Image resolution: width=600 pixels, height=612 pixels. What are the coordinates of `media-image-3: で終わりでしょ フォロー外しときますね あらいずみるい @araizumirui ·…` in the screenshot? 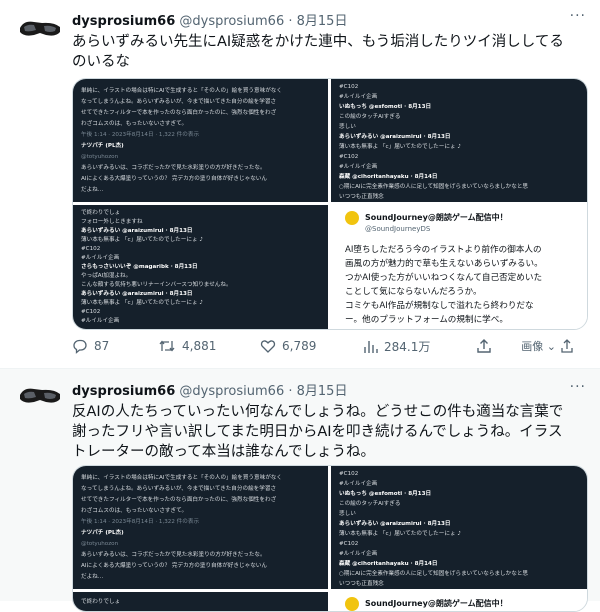 It's located at (200, 267).